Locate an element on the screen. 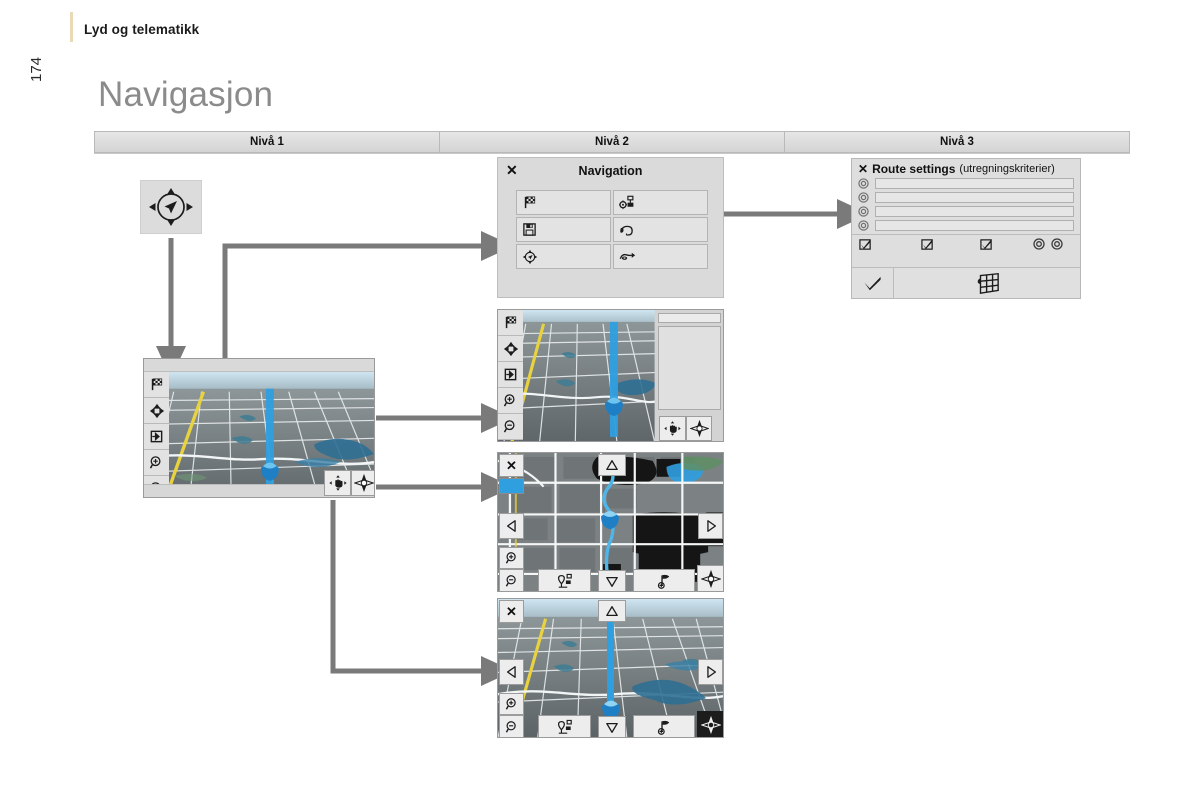 The width and height of the screenshot is (1200, 800). nav-route-settings-button is located at coordinates (660, 202).